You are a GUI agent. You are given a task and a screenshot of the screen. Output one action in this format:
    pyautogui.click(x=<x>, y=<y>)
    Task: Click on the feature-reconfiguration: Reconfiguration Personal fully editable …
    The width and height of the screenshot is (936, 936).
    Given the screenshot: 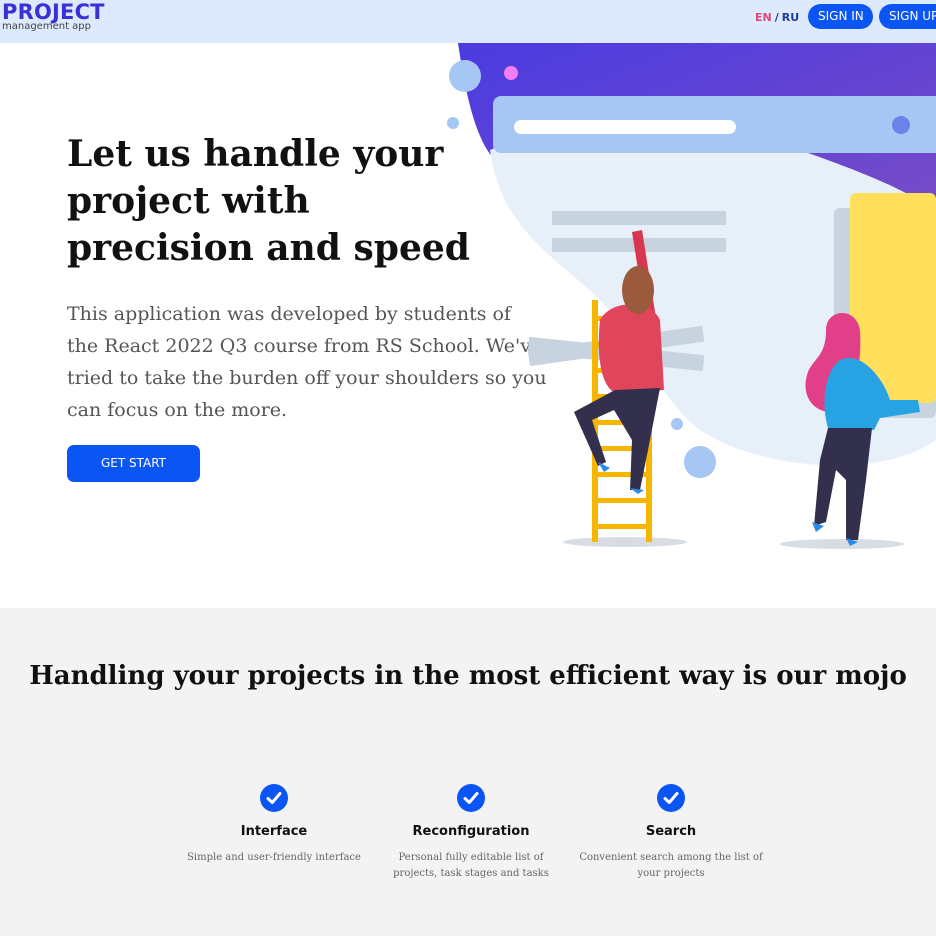 What is the action you would take?
    pyautogui.click(x=471, y=833)
    